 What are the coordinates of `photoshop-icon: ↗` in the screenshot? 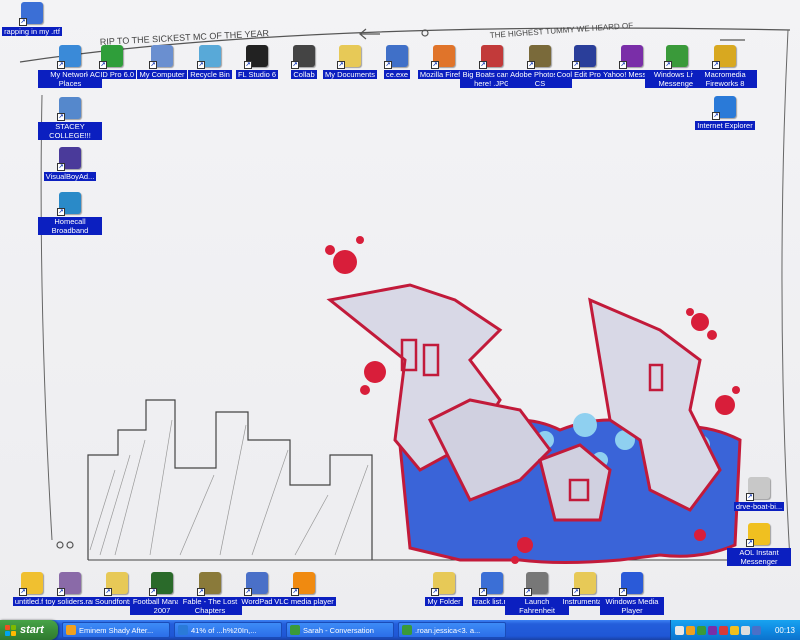 It's located at (539, 57).